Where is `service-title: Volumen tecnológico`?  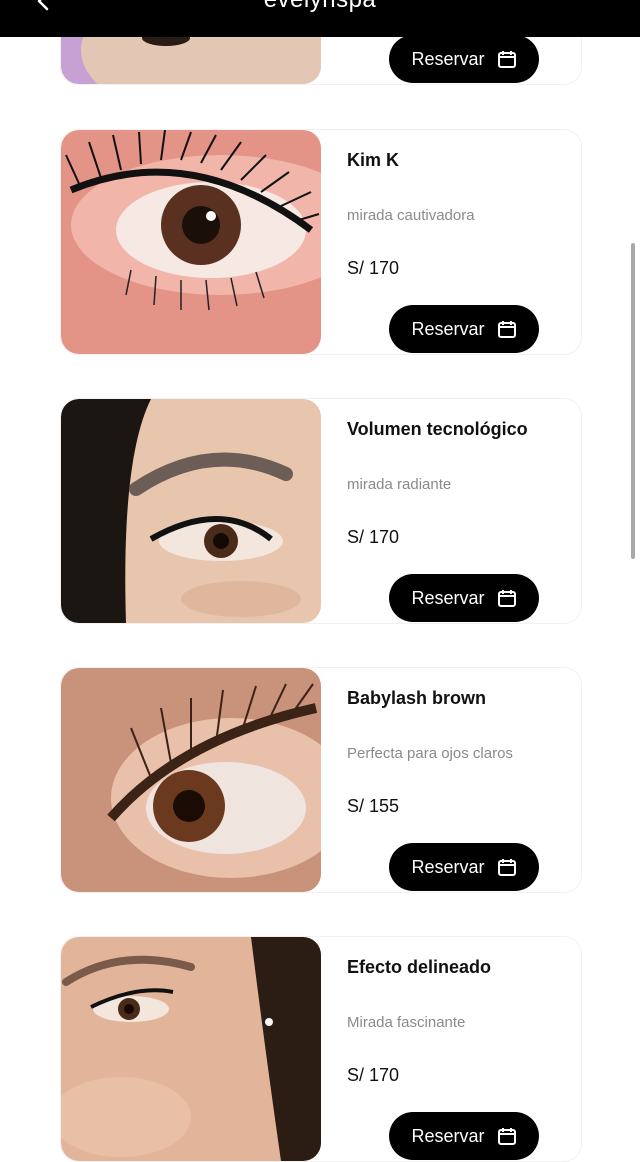
service-title: Volumen tecnológico is located at coordinates (437, 429).